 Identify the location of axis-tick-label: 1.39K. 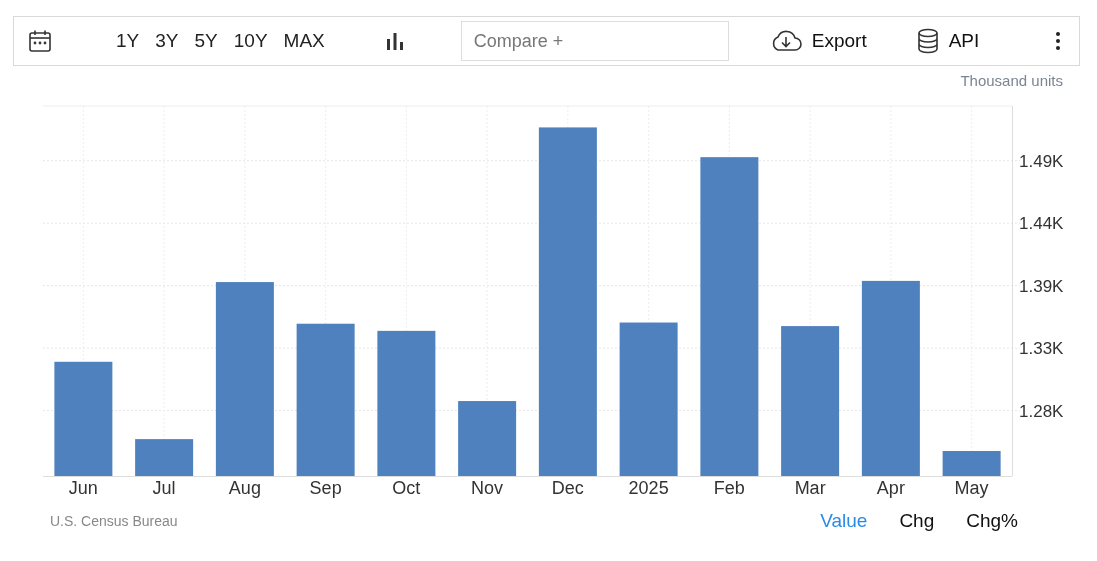
(1041, 286).